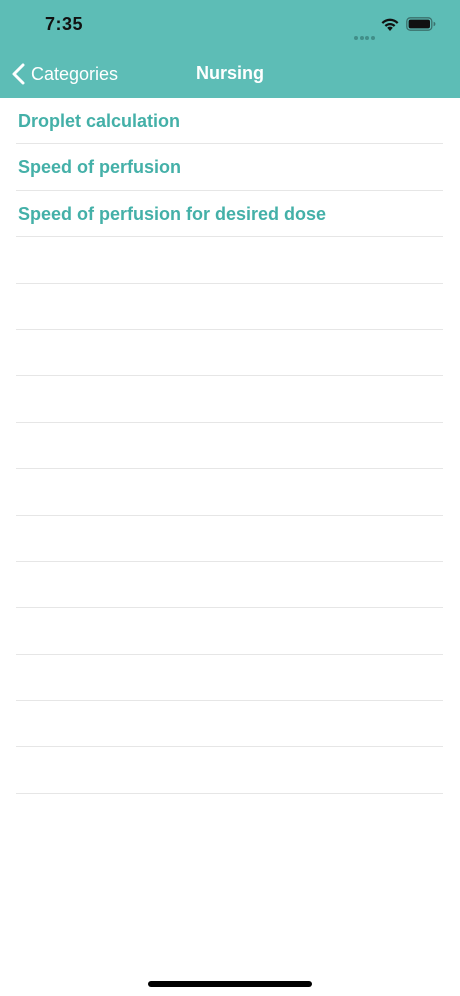  I want to click on signal-dots-icon, so click(365, 33).